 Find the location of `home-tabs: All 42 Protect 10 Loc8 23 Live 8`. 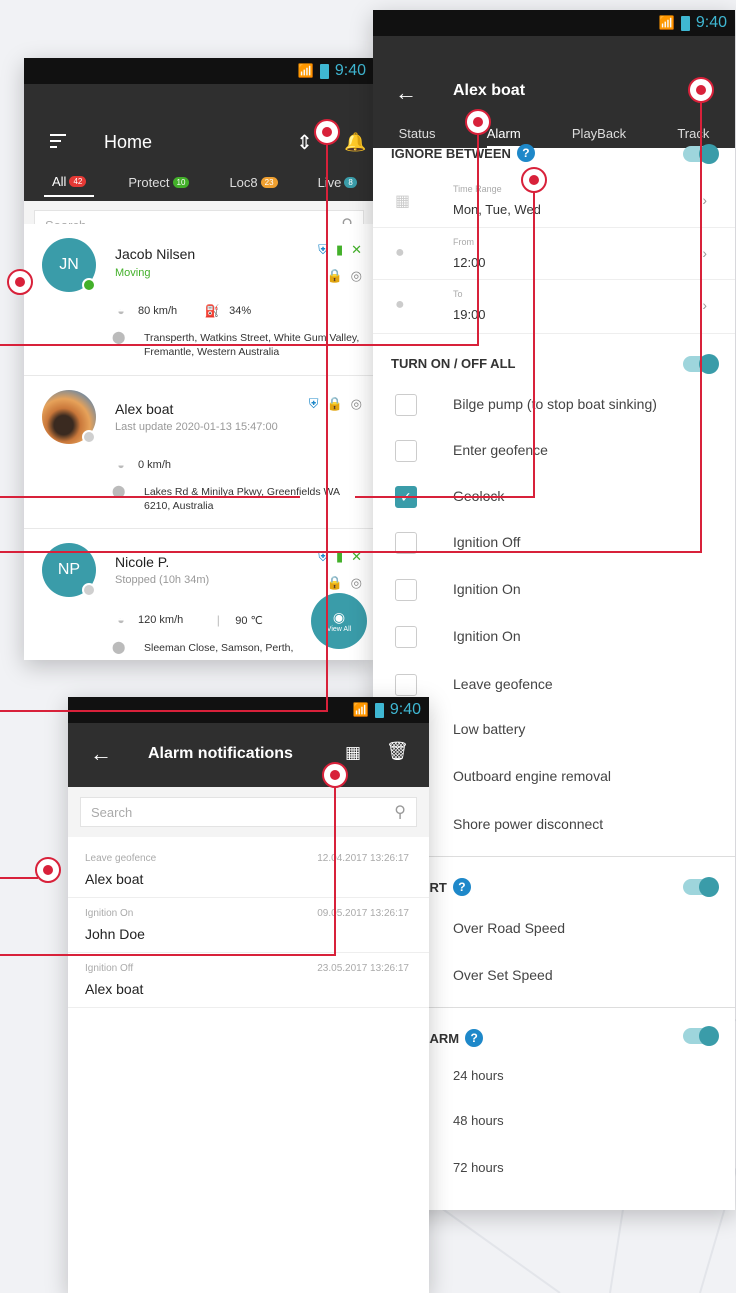

home-tabs: All 42 Protect 10 Loc8 23 Live 8 is located at coordinates (199, 185).